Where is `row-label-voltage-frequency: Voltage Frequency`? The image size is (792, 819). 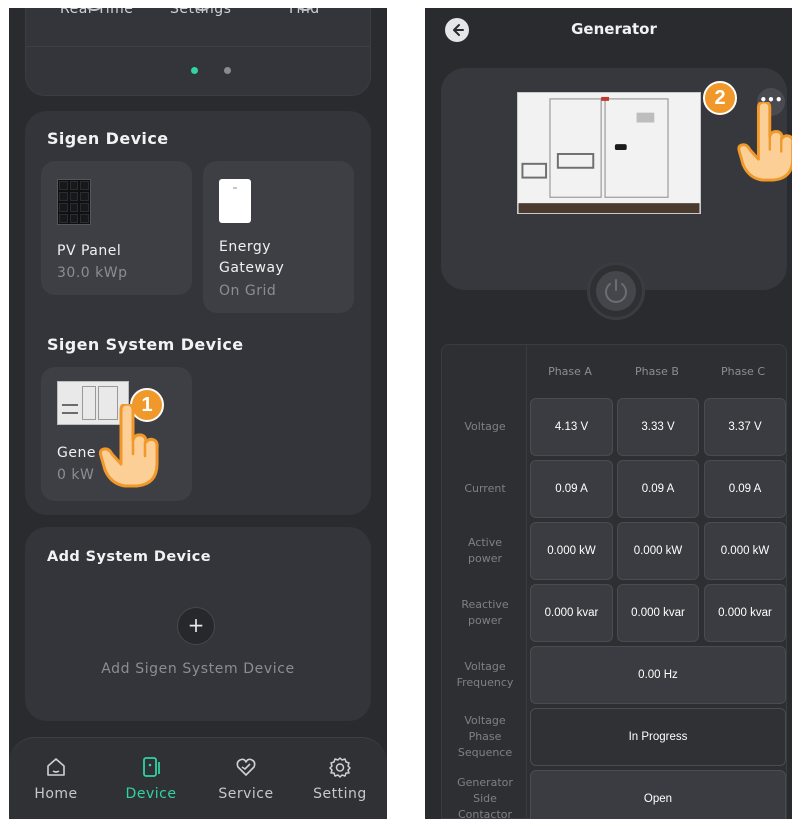 row-label-voltage-frequency: Voltage Frequency is located at coordinates (485, 674).